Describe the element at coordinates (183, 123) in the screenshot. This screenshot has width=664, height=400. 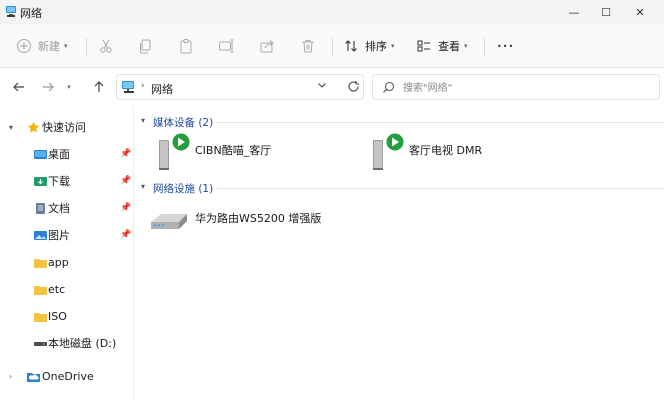
I see `group-title: 媒体设备 (2)` at that location.